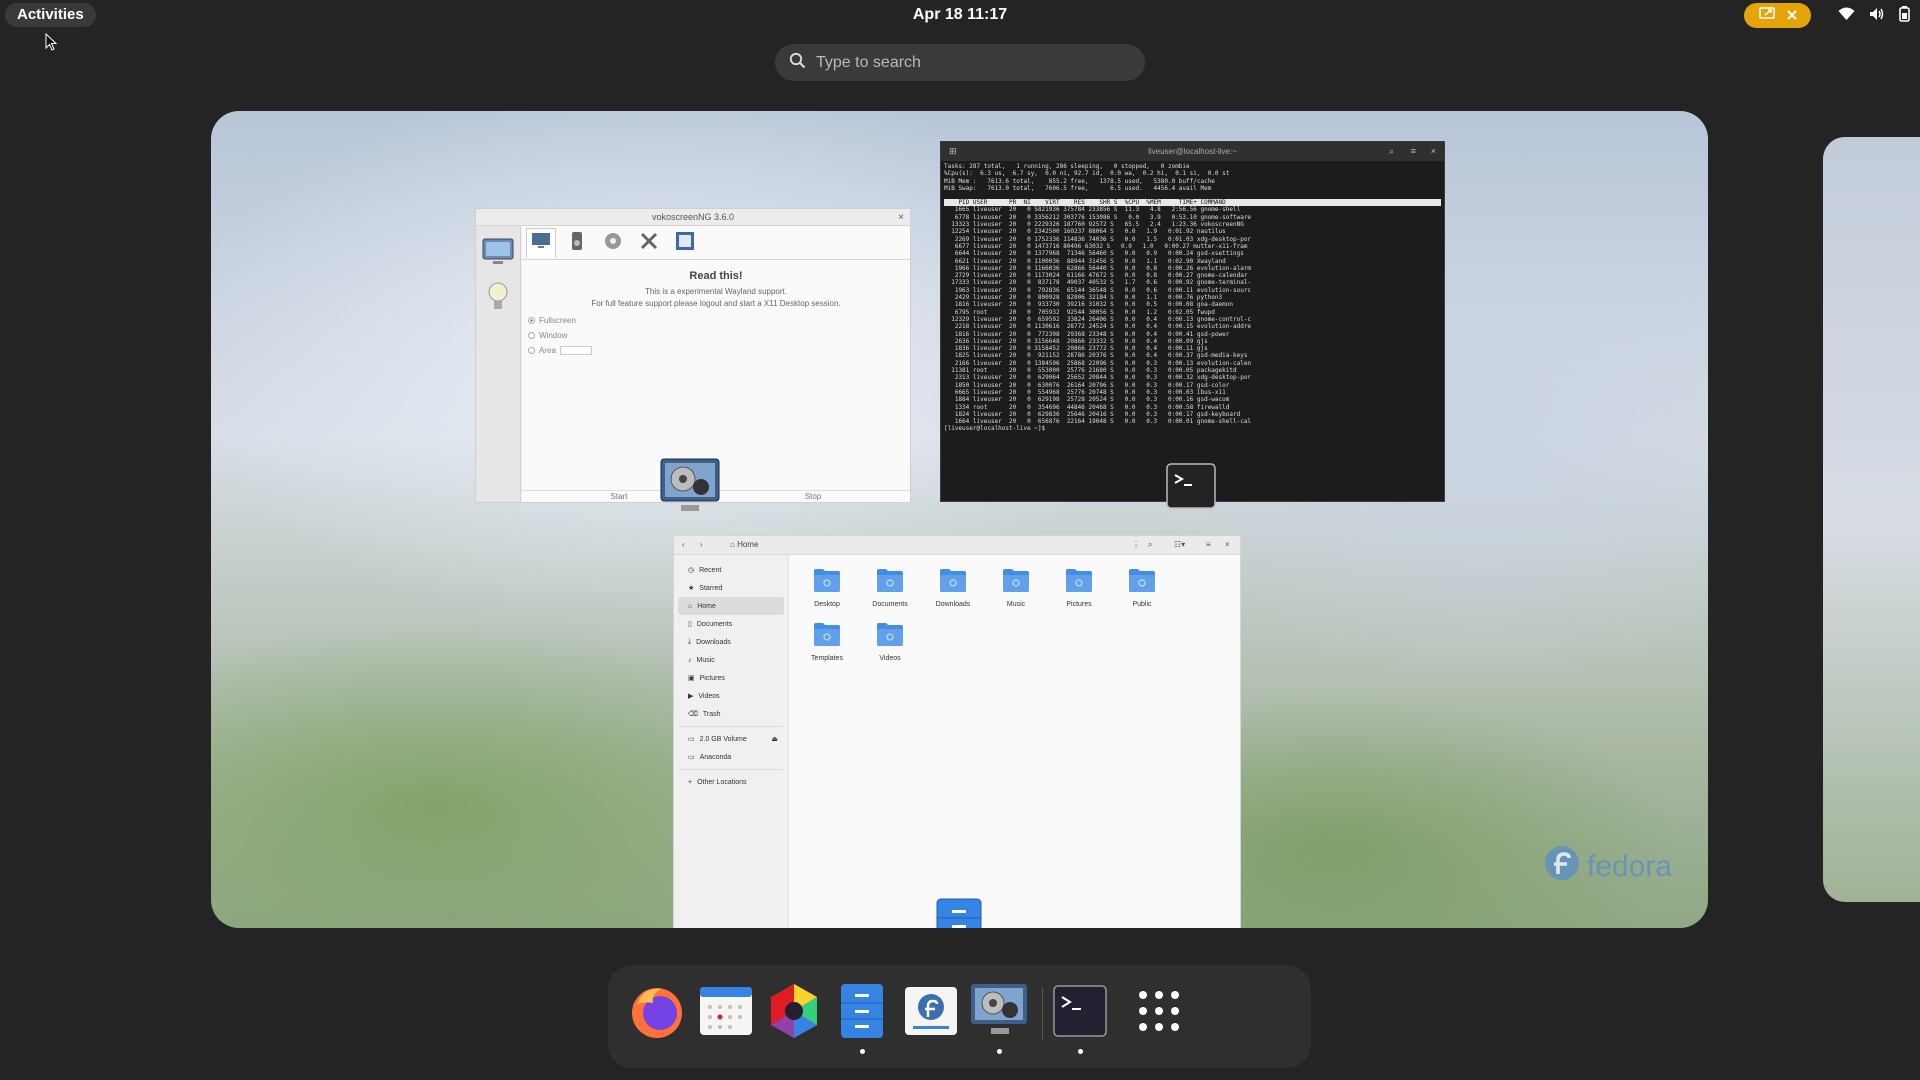 The image size is (1920, 1080). Describe the element at coordinates (890, 587) in the screenshot. I see `folder-item: Documents` at that location.